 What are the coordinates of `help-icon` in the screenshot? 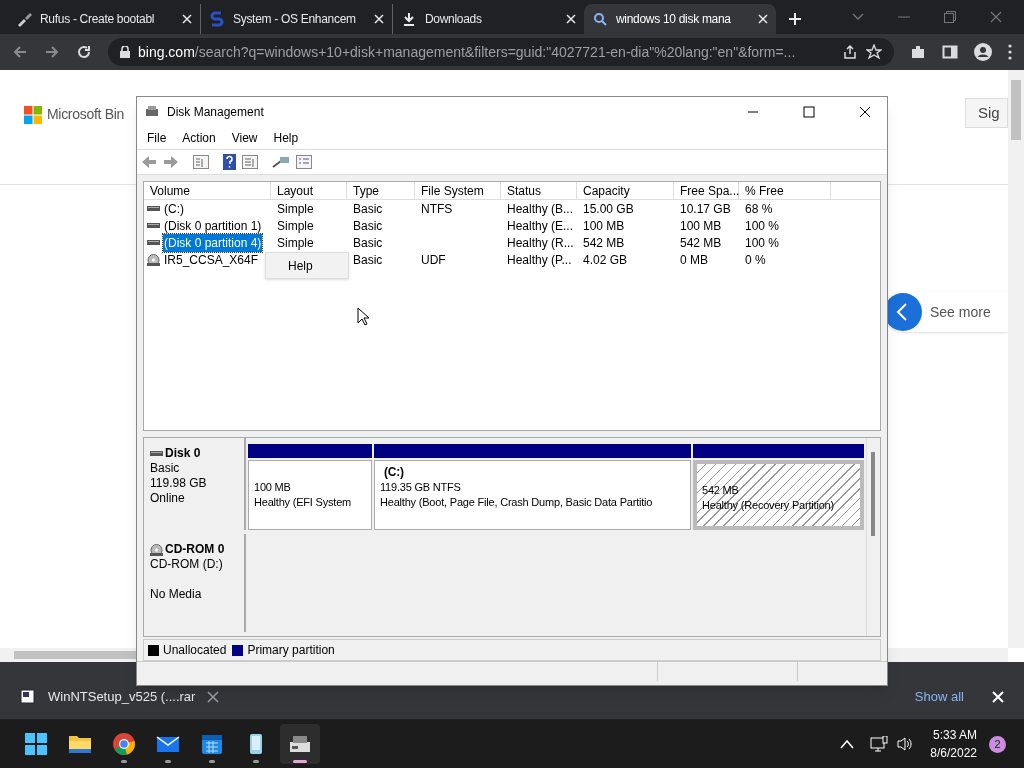 It's located at (229, 162).